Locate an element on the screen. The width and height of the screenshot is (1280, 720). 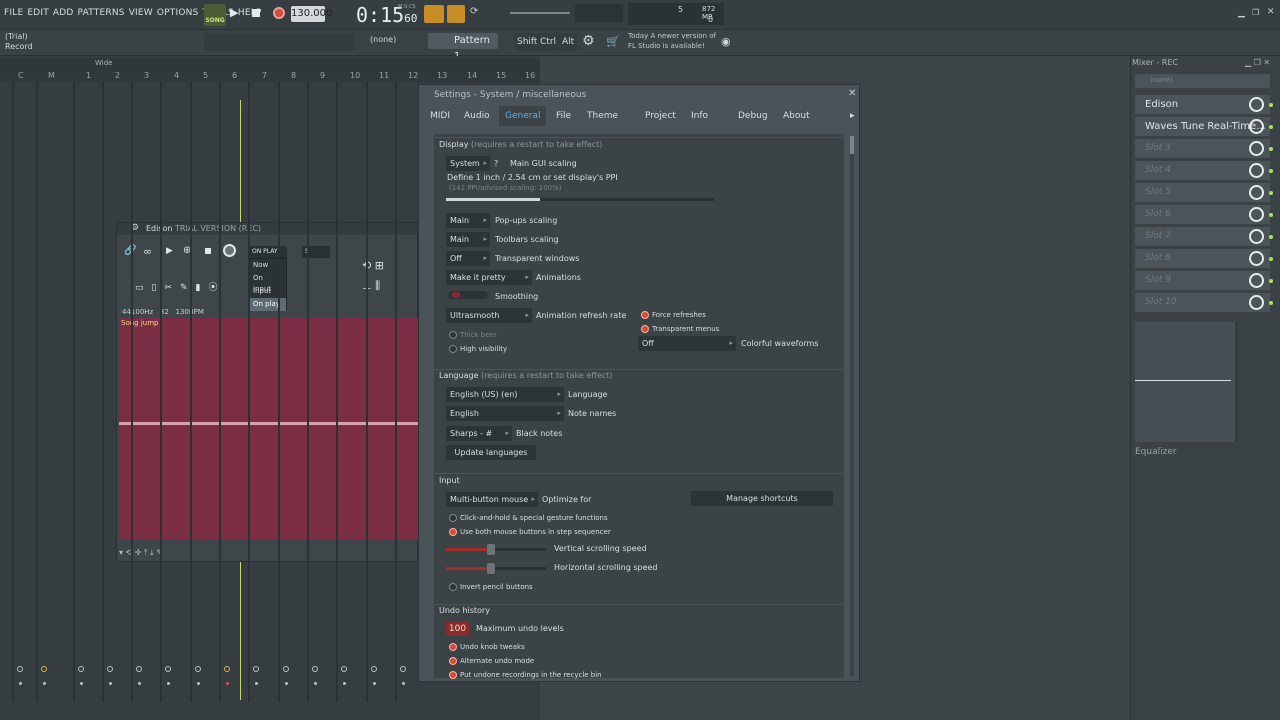
record-icon is located at coordinates (229, 250).